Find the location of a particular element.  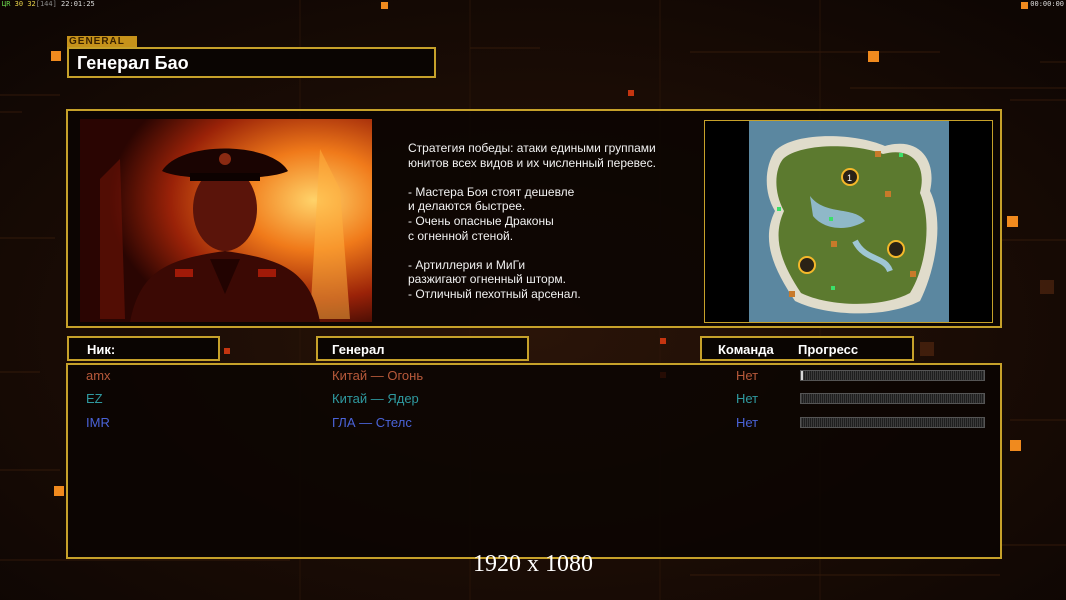

column-label-team: Команда is located at coordinates (746, 349).